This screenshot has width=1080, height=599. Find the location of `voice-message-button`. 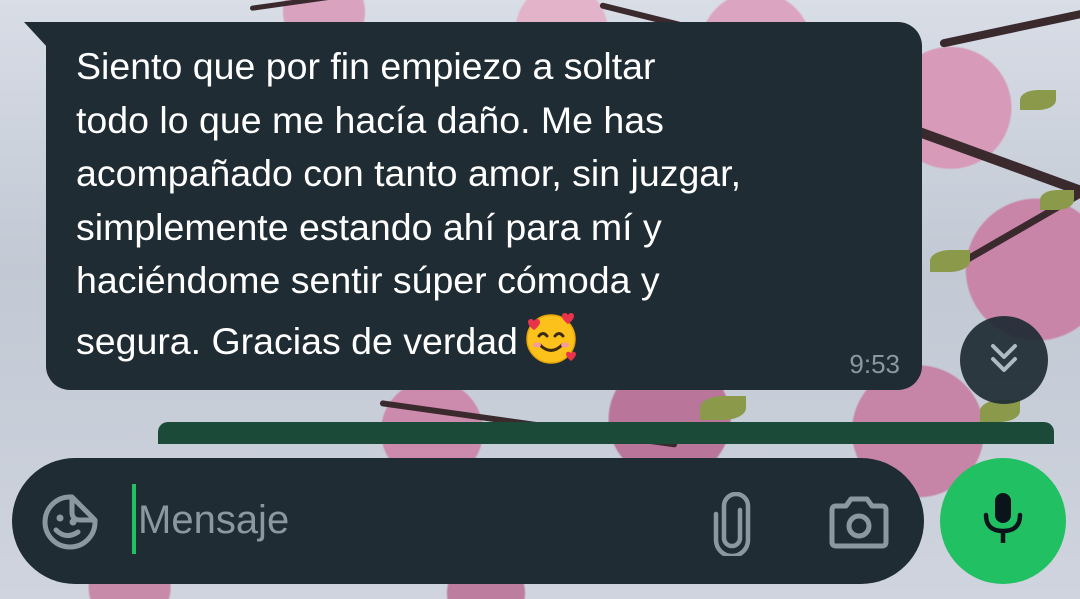

voice-message-button is located at coordinates (1003, 521).